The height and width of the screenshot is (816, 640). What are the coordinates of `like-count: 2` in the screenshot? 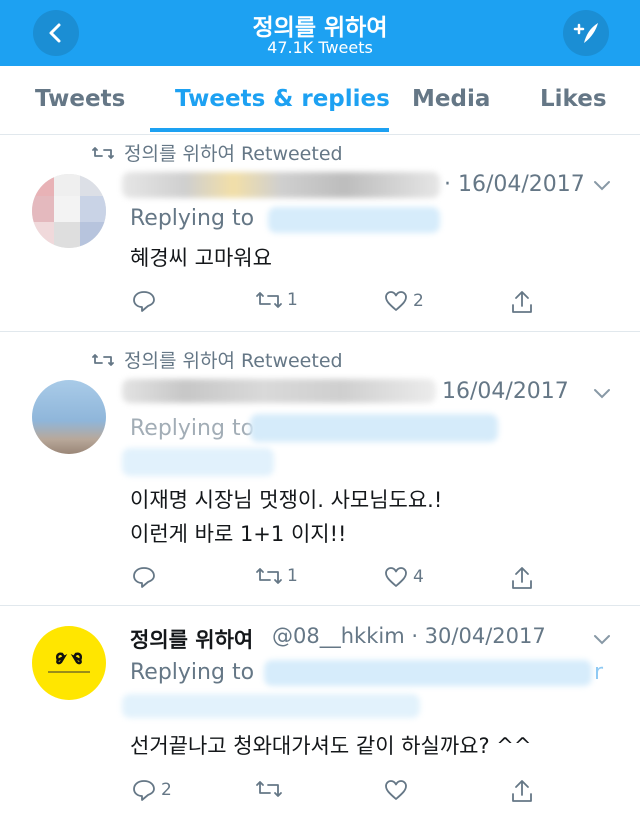 It's located at (418, 301).